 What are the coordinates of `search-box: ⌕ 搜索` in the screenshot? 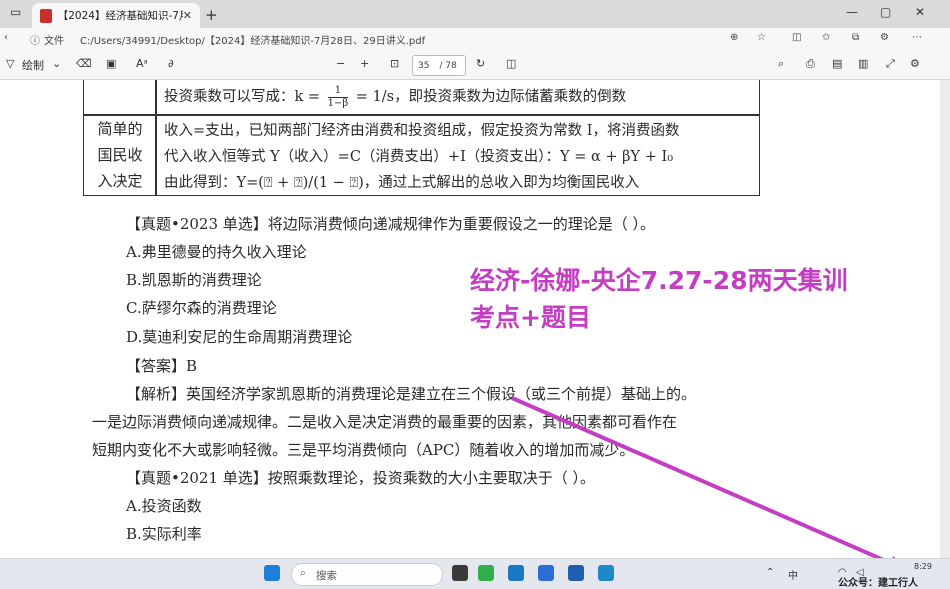 It's located at (367, 574).